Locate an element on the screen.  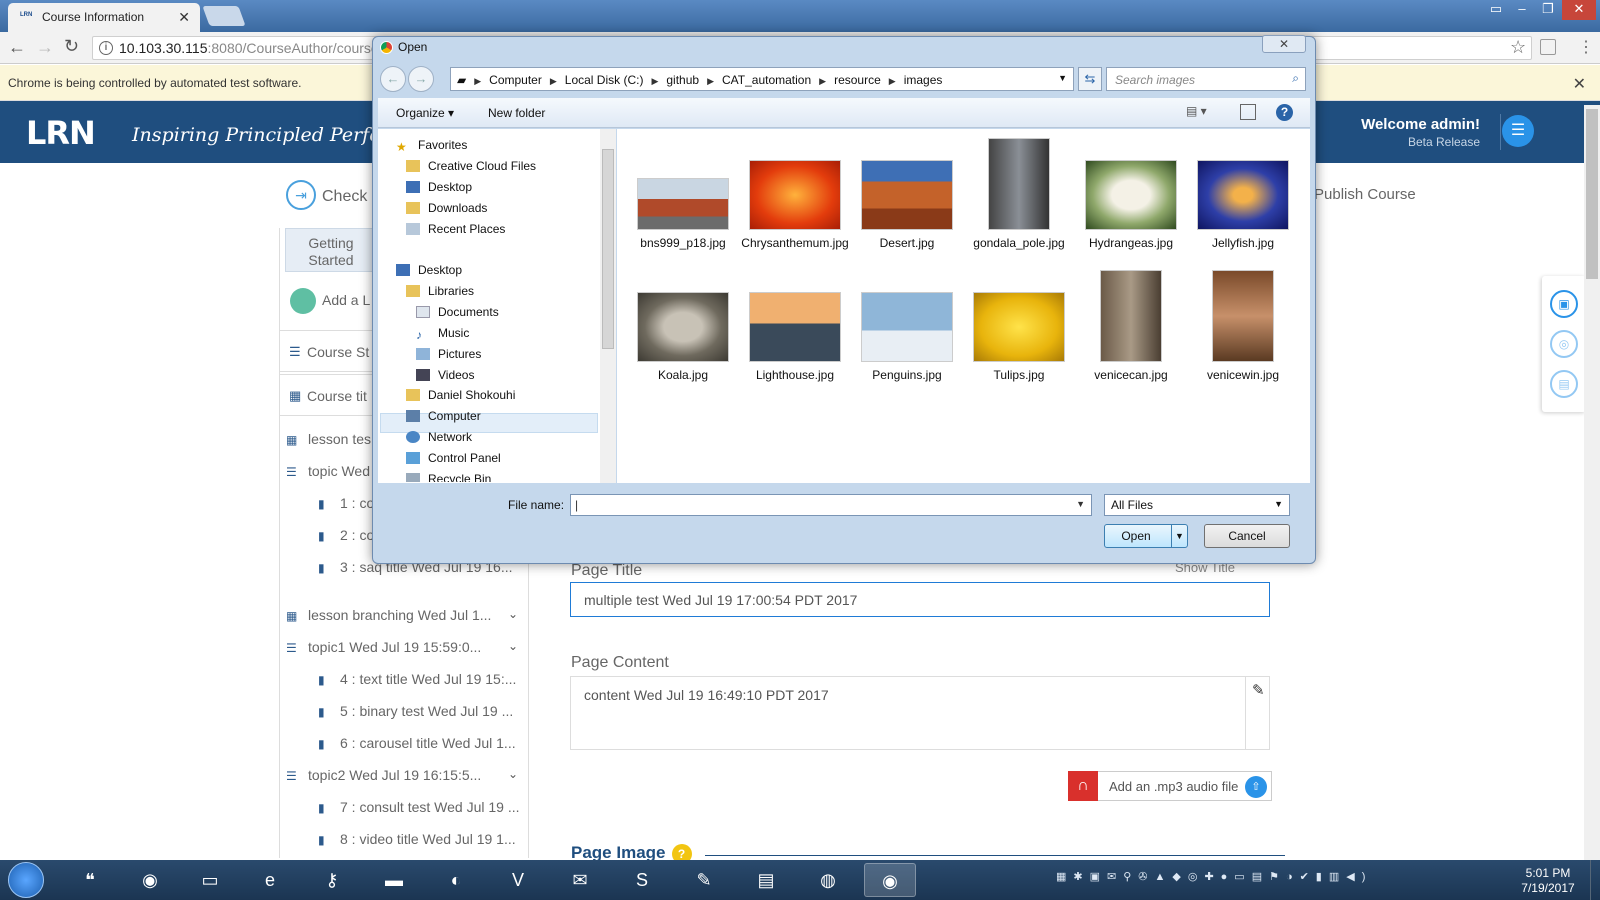
chart-app-icon: ▤ is located at coordinates (766, 880).